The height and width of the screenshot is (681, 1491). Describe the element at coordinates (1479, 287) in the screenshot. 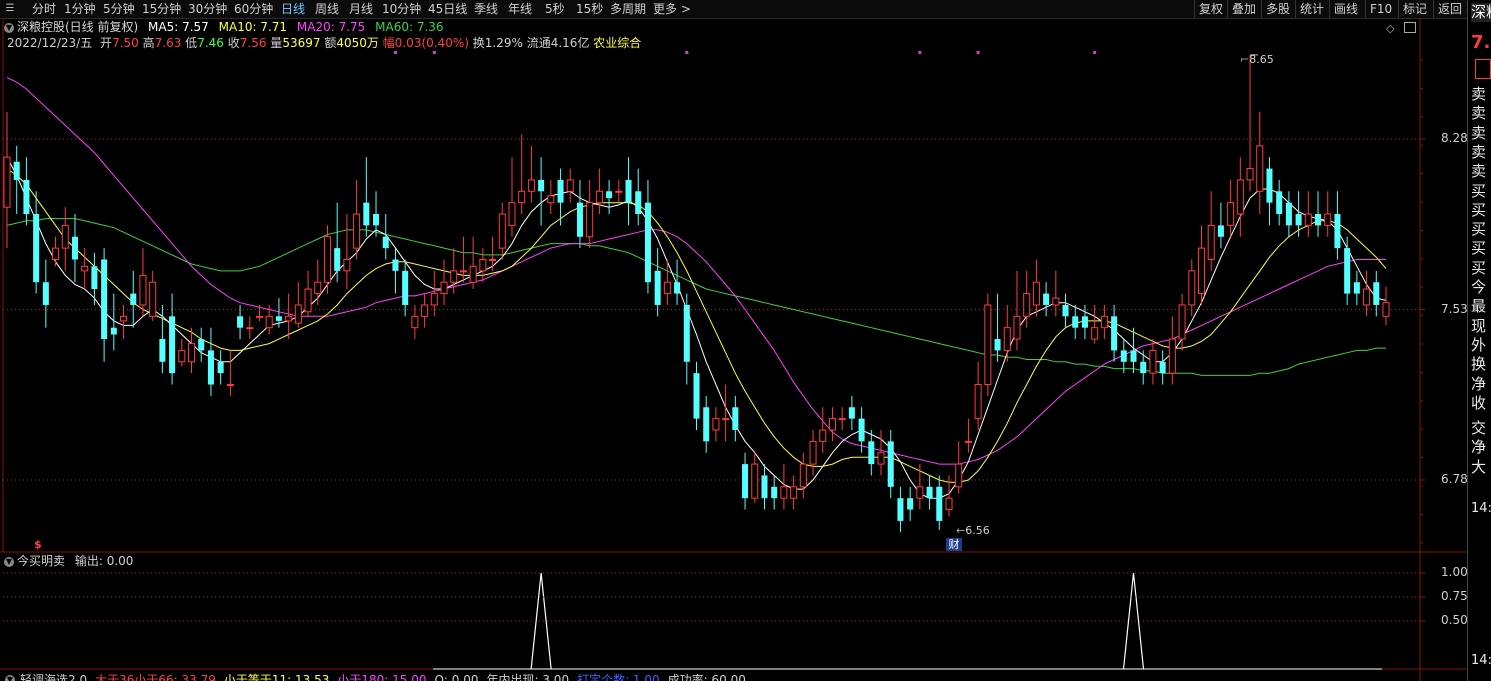

I see `quote-row-label: 今` at that location.